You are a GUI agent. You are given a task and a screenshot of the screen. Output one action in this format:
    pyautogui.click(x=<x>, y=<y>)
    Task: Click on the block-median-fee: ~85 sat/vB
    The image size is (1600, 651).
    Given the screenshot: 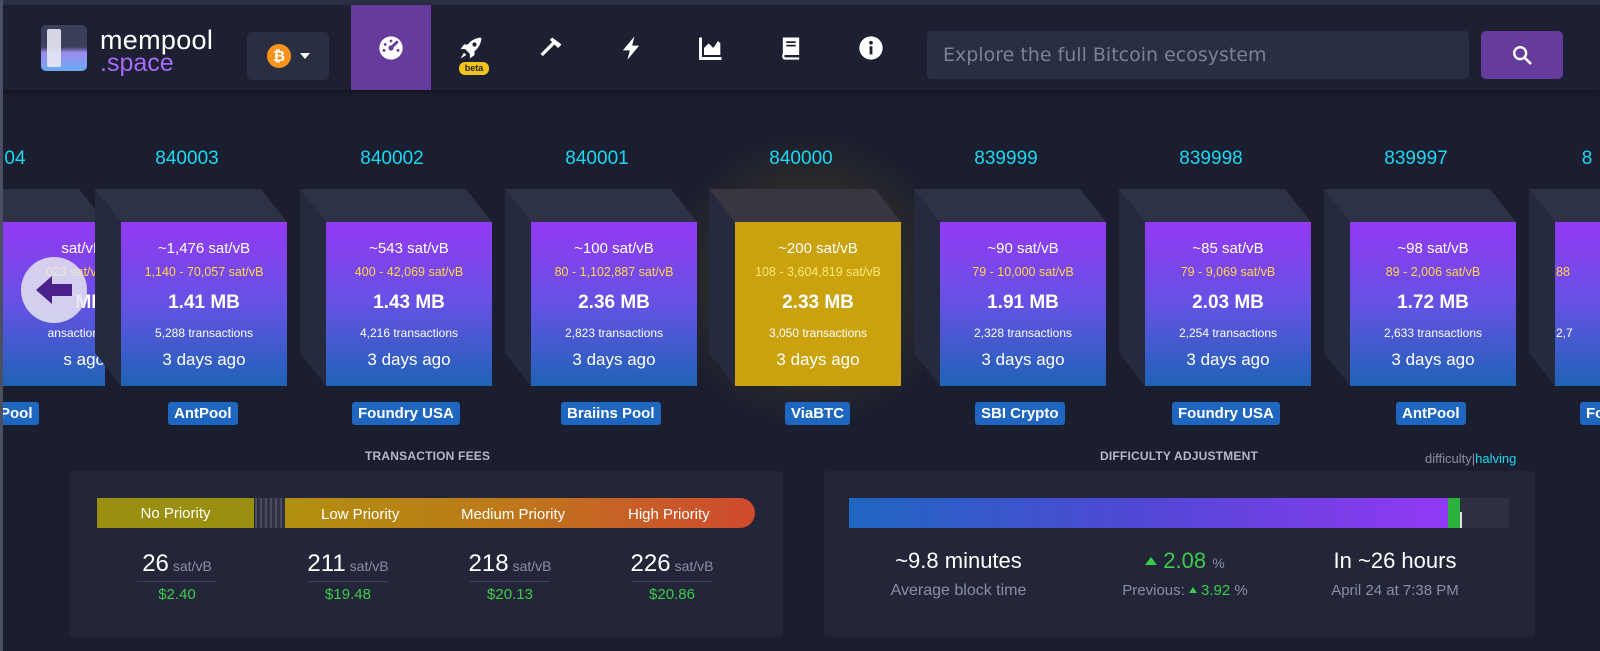 What is the action you would take?
    pyautogui.click(x=1228, y=248)
    